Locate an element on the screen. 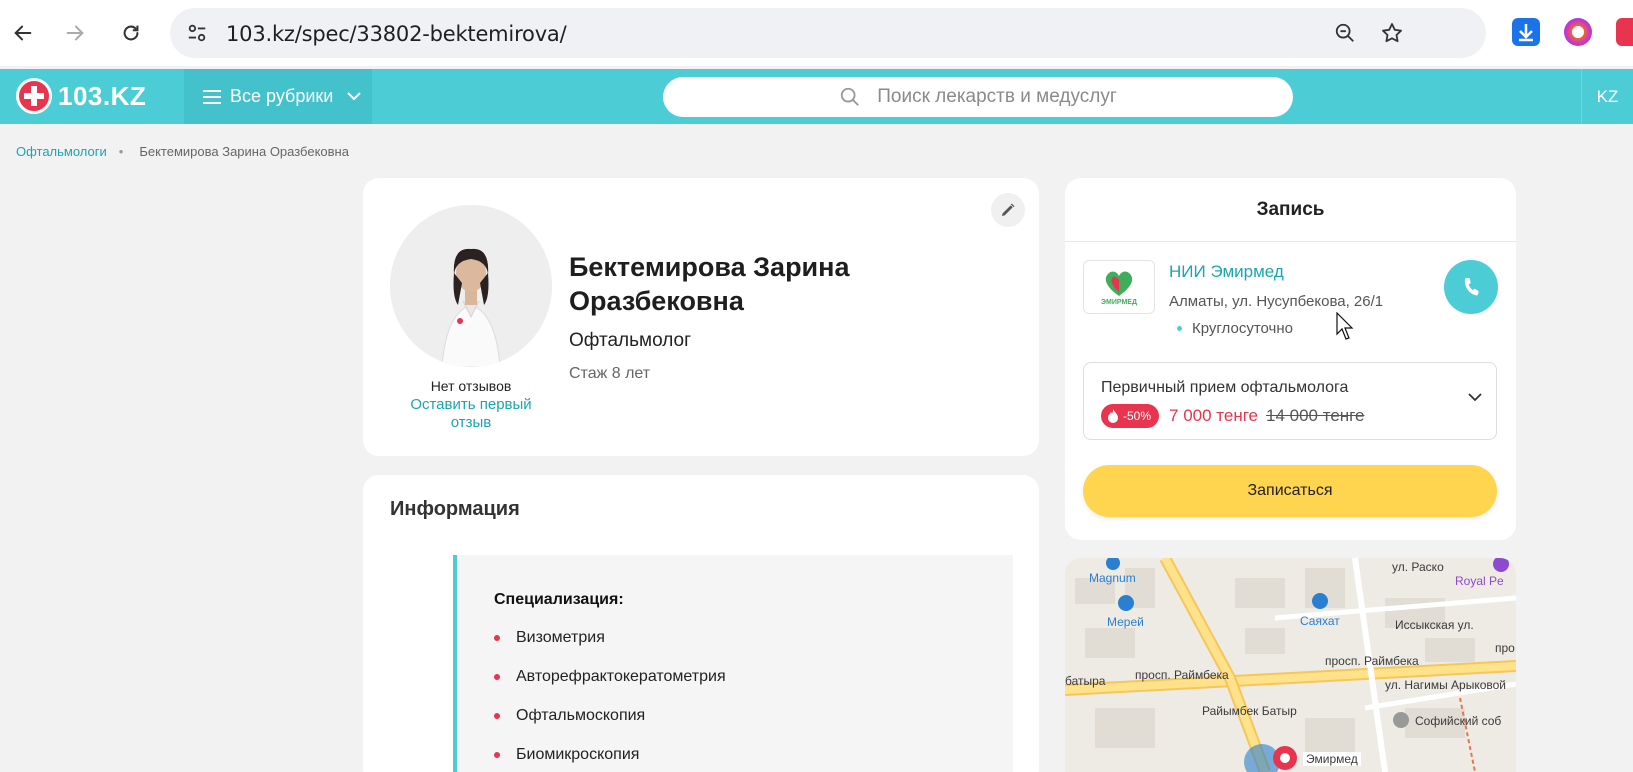 This screenshot has height=772, width=1633. site-logo: 103.KZ is located at coordinates (81, 96).